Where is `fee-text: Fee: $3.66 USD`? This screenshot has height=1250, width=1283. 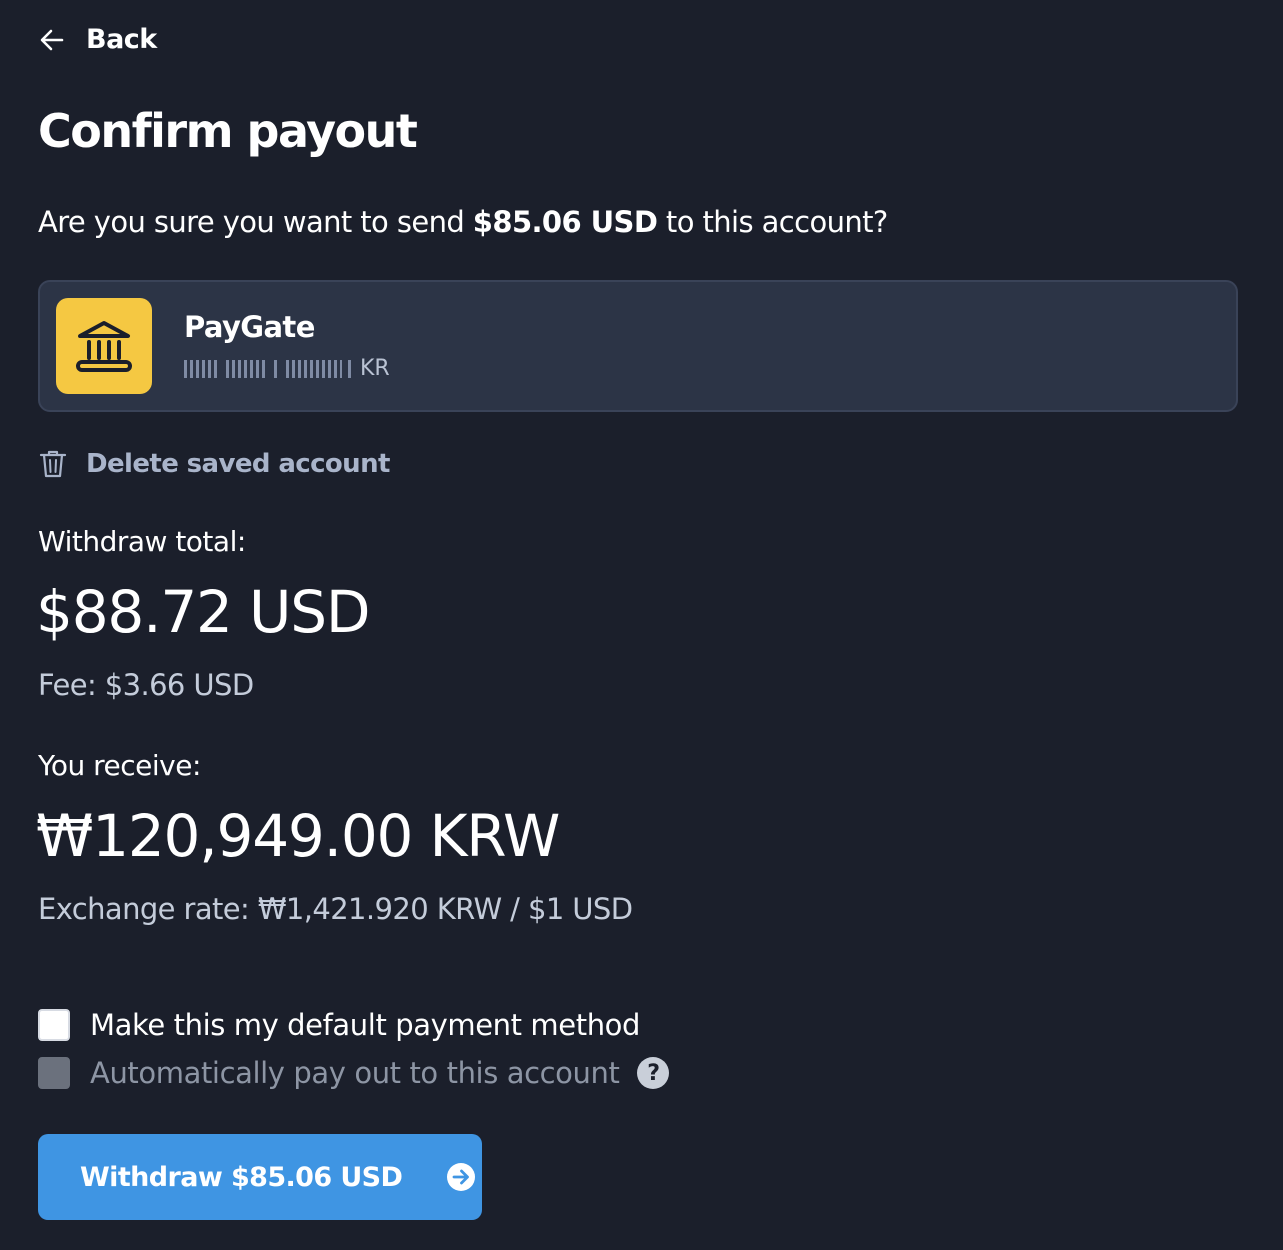 fee-text: Fee: $3.66 USD is located at coordinates (146, 685).